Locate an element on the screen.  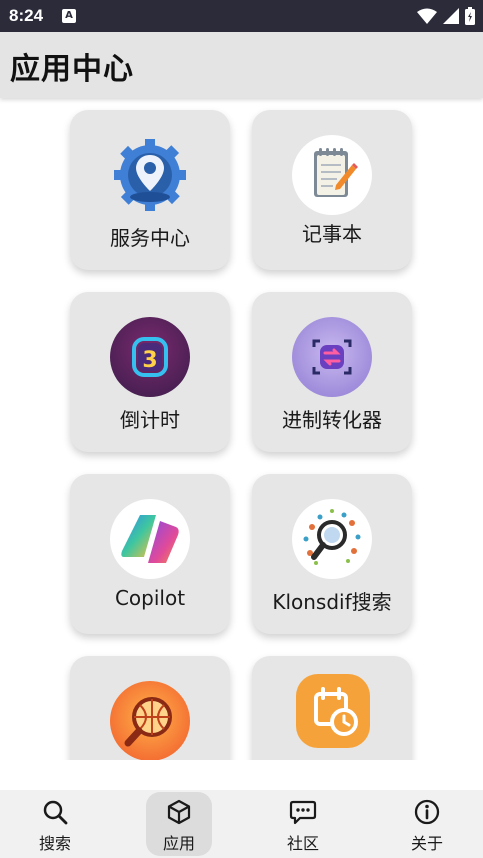
search-globe-icon is located at coordinates (150, 720).